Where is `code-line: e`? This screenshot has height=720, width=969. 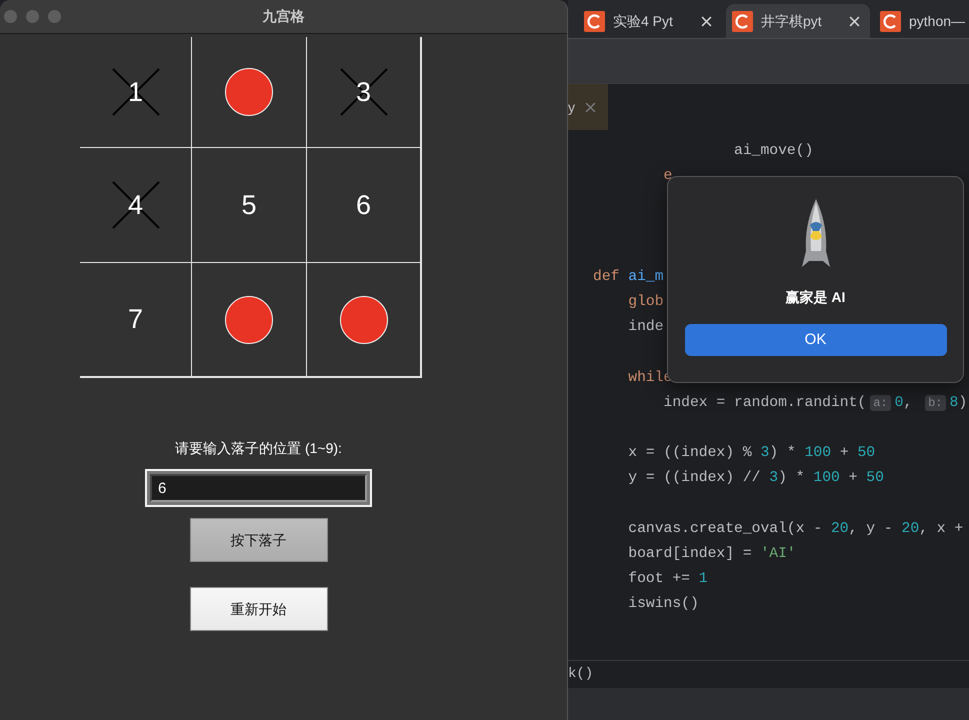 code-line: e is located at coordinates (667, 176).